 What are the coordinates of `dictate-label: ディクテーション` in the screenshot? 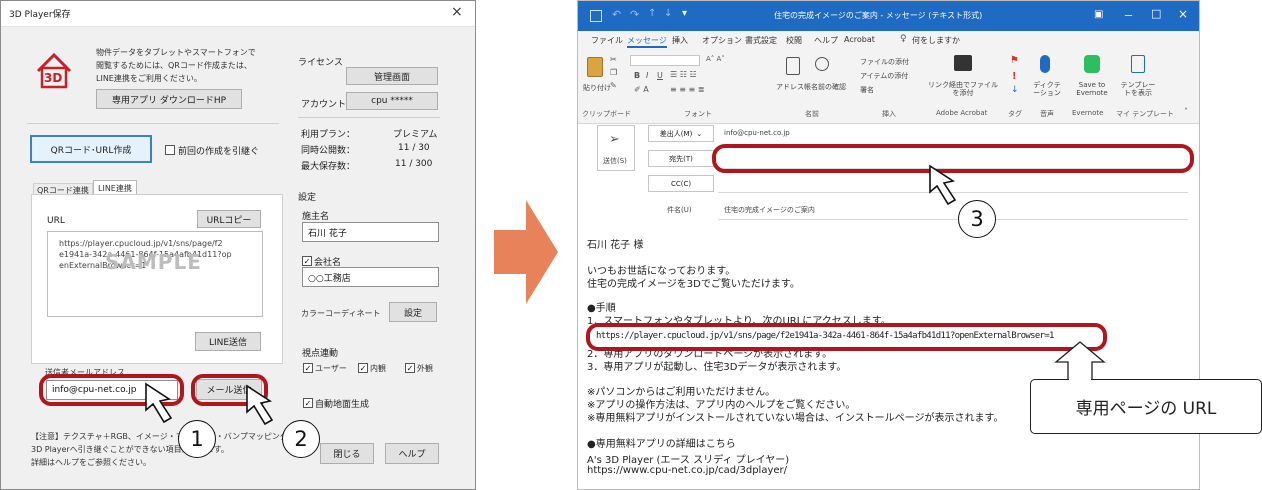 It's located at (1047, 89).